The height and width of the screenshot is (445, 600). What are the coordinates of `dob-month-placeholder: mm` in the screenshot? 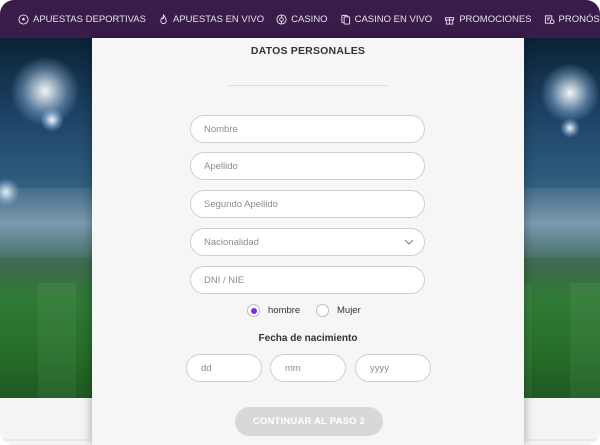 It's located at (293, 368).